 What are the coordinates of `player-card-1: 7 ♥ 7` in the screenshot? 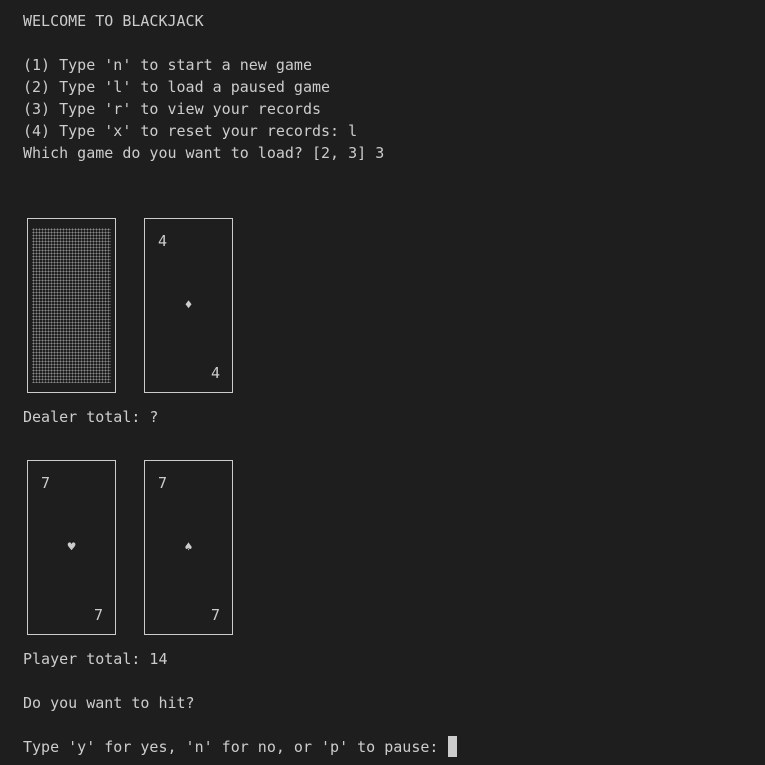 It's located at (71, 547).